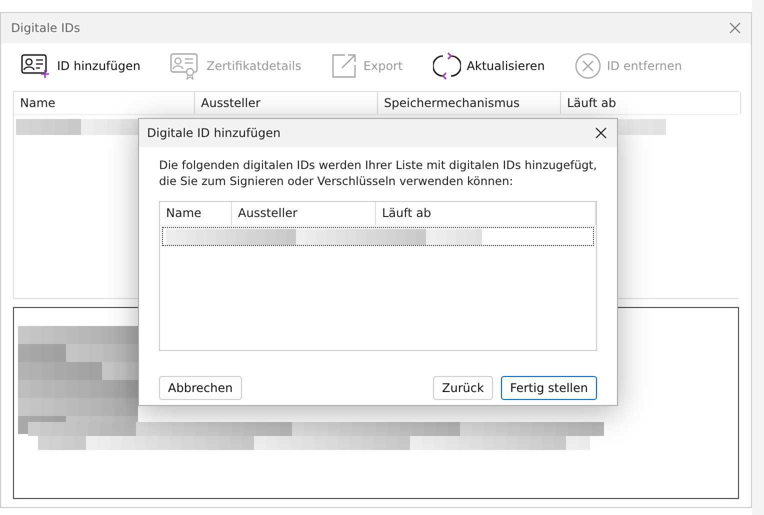 This screenshot has width=764, height=515. What do you see at coordinates (378, 236) in the screenshot?
I see `list-row` at bounding box center [378, 236].